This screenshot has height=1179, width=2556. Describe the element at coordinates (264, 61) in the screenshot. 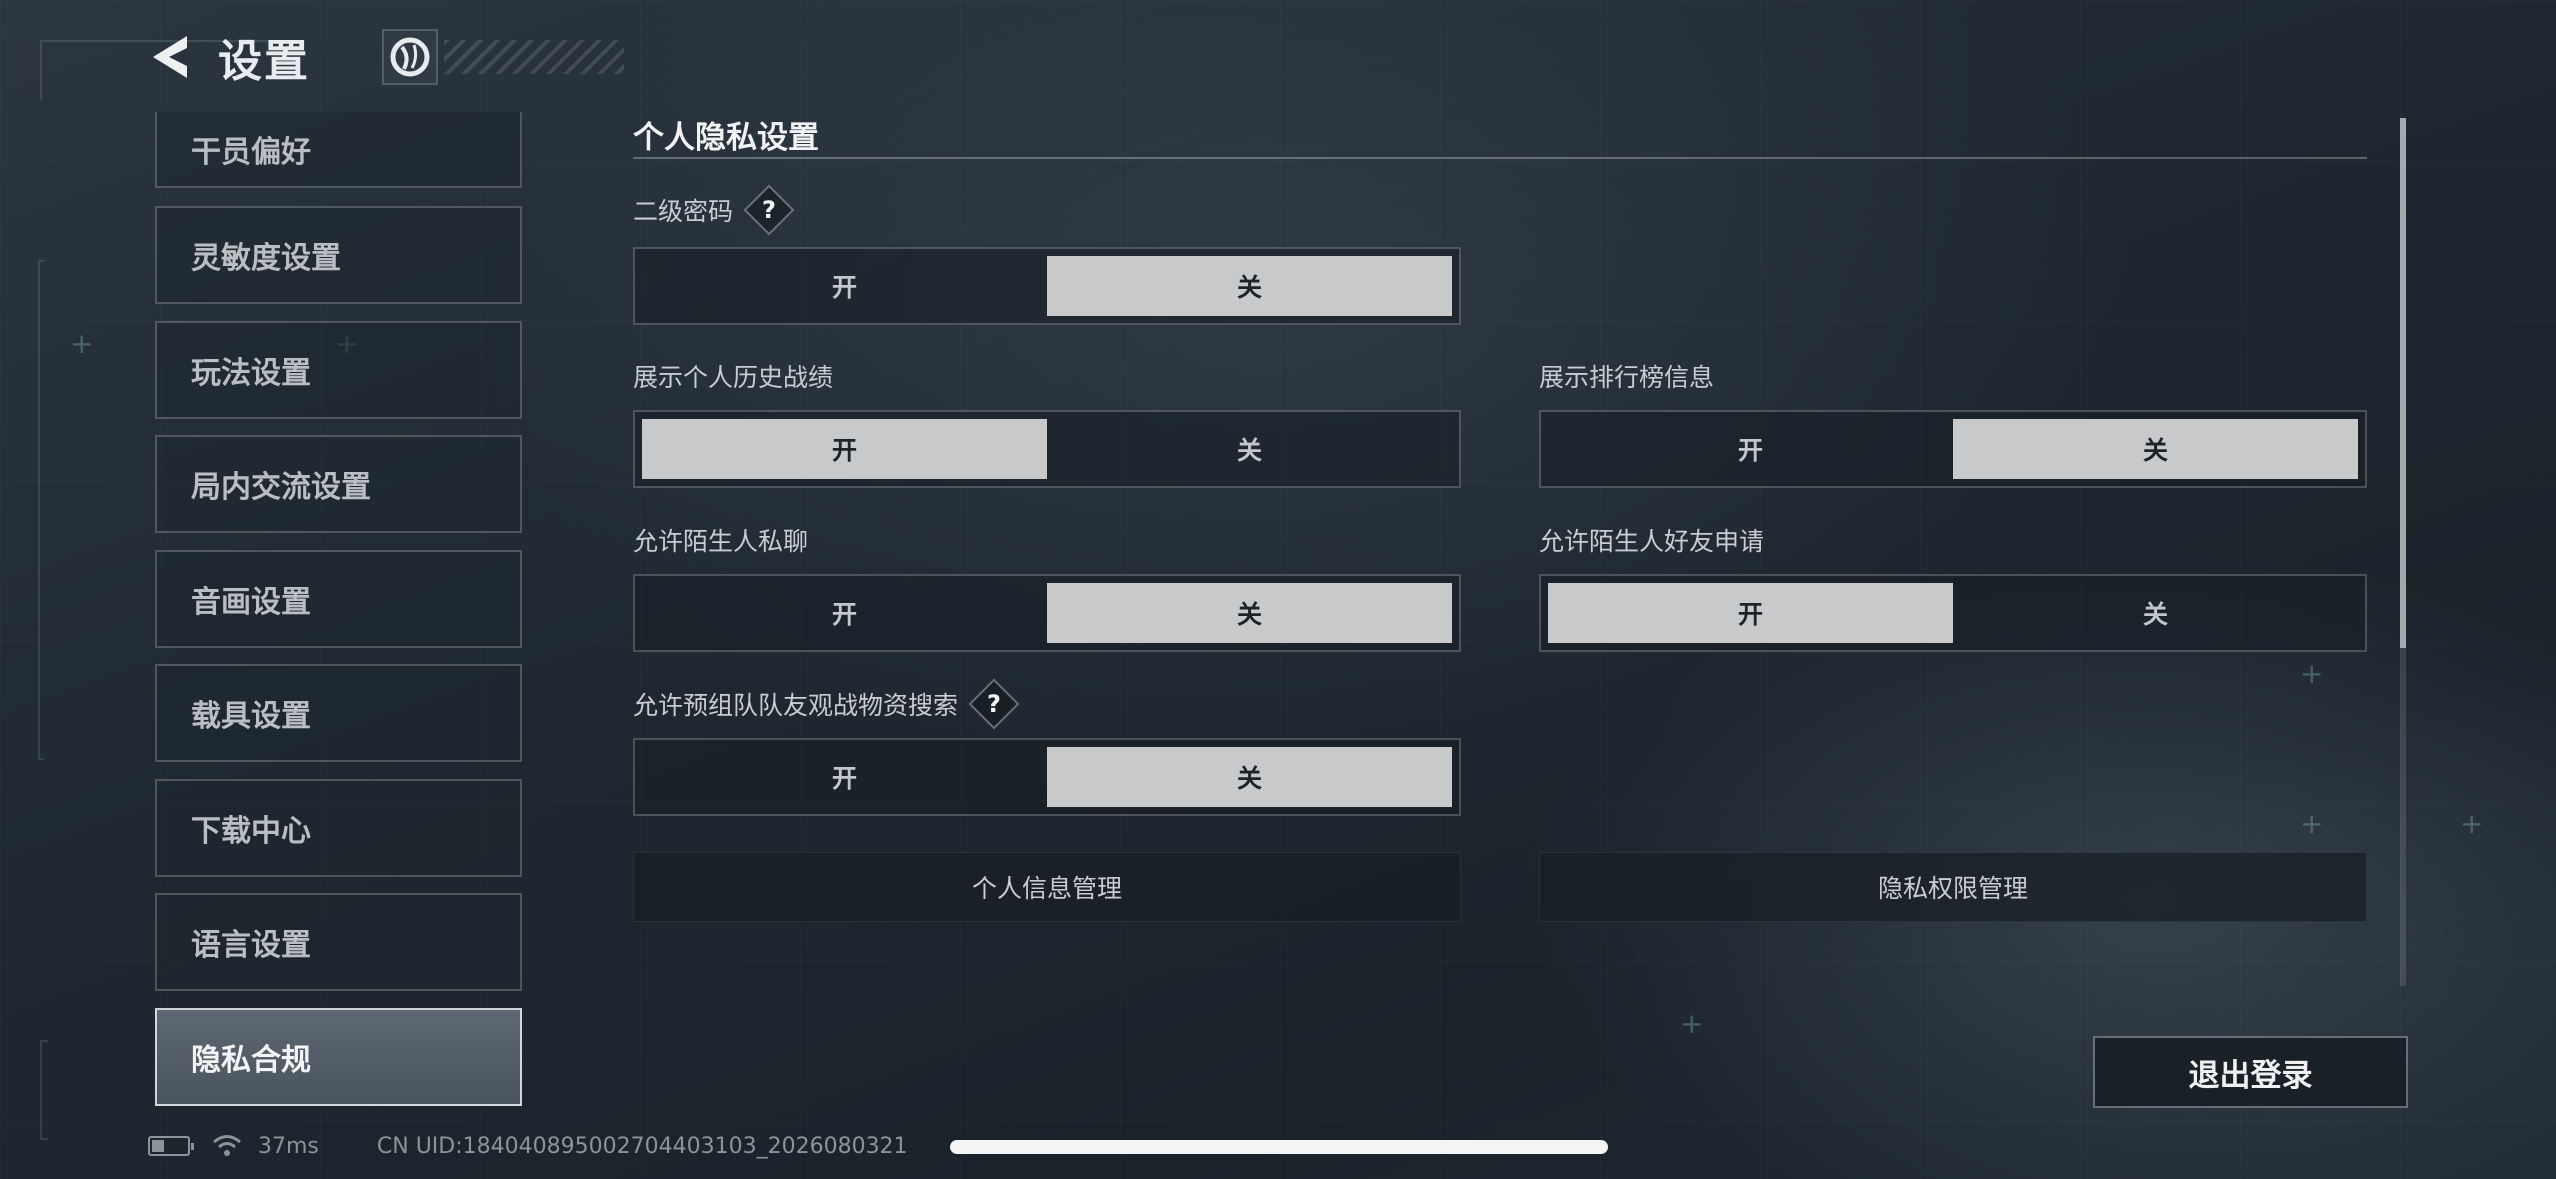

I see `page-title: 设置` at that location.